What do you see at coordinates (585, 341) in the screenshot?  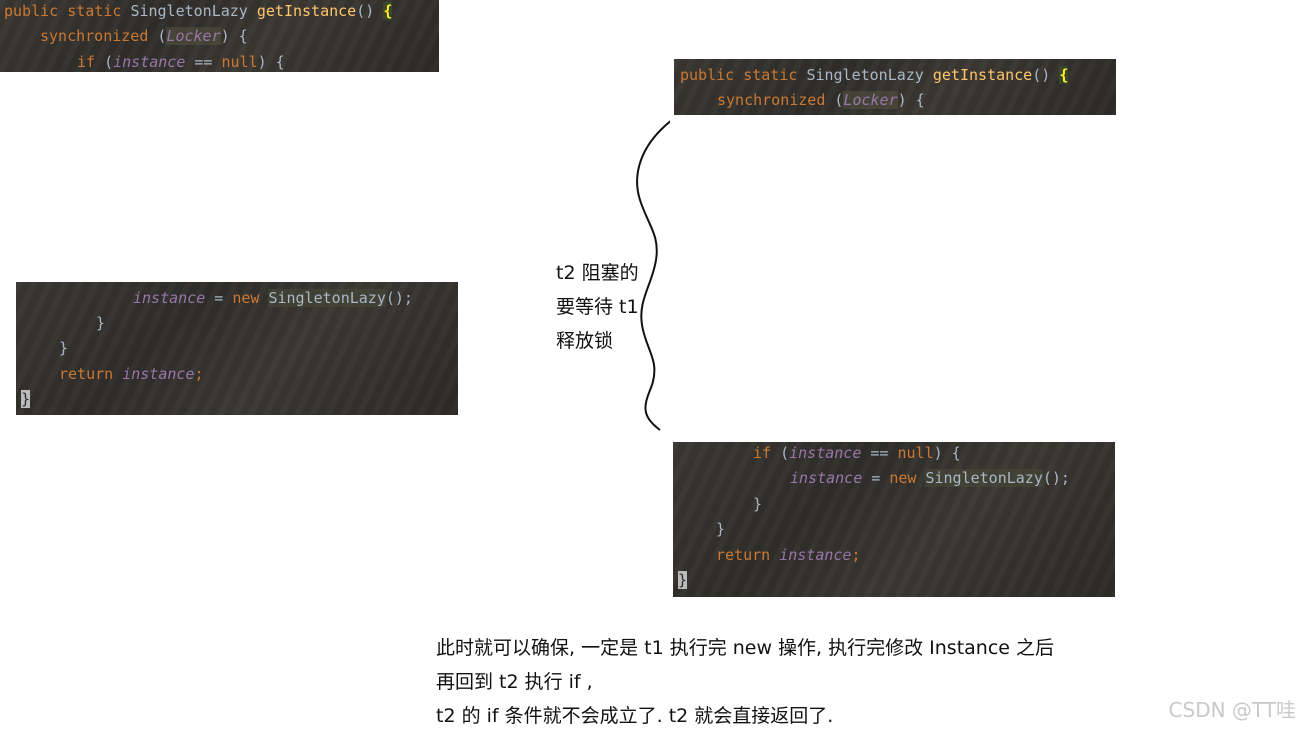 I see `note-line: 释放锁` at bounding box center [585, 341].